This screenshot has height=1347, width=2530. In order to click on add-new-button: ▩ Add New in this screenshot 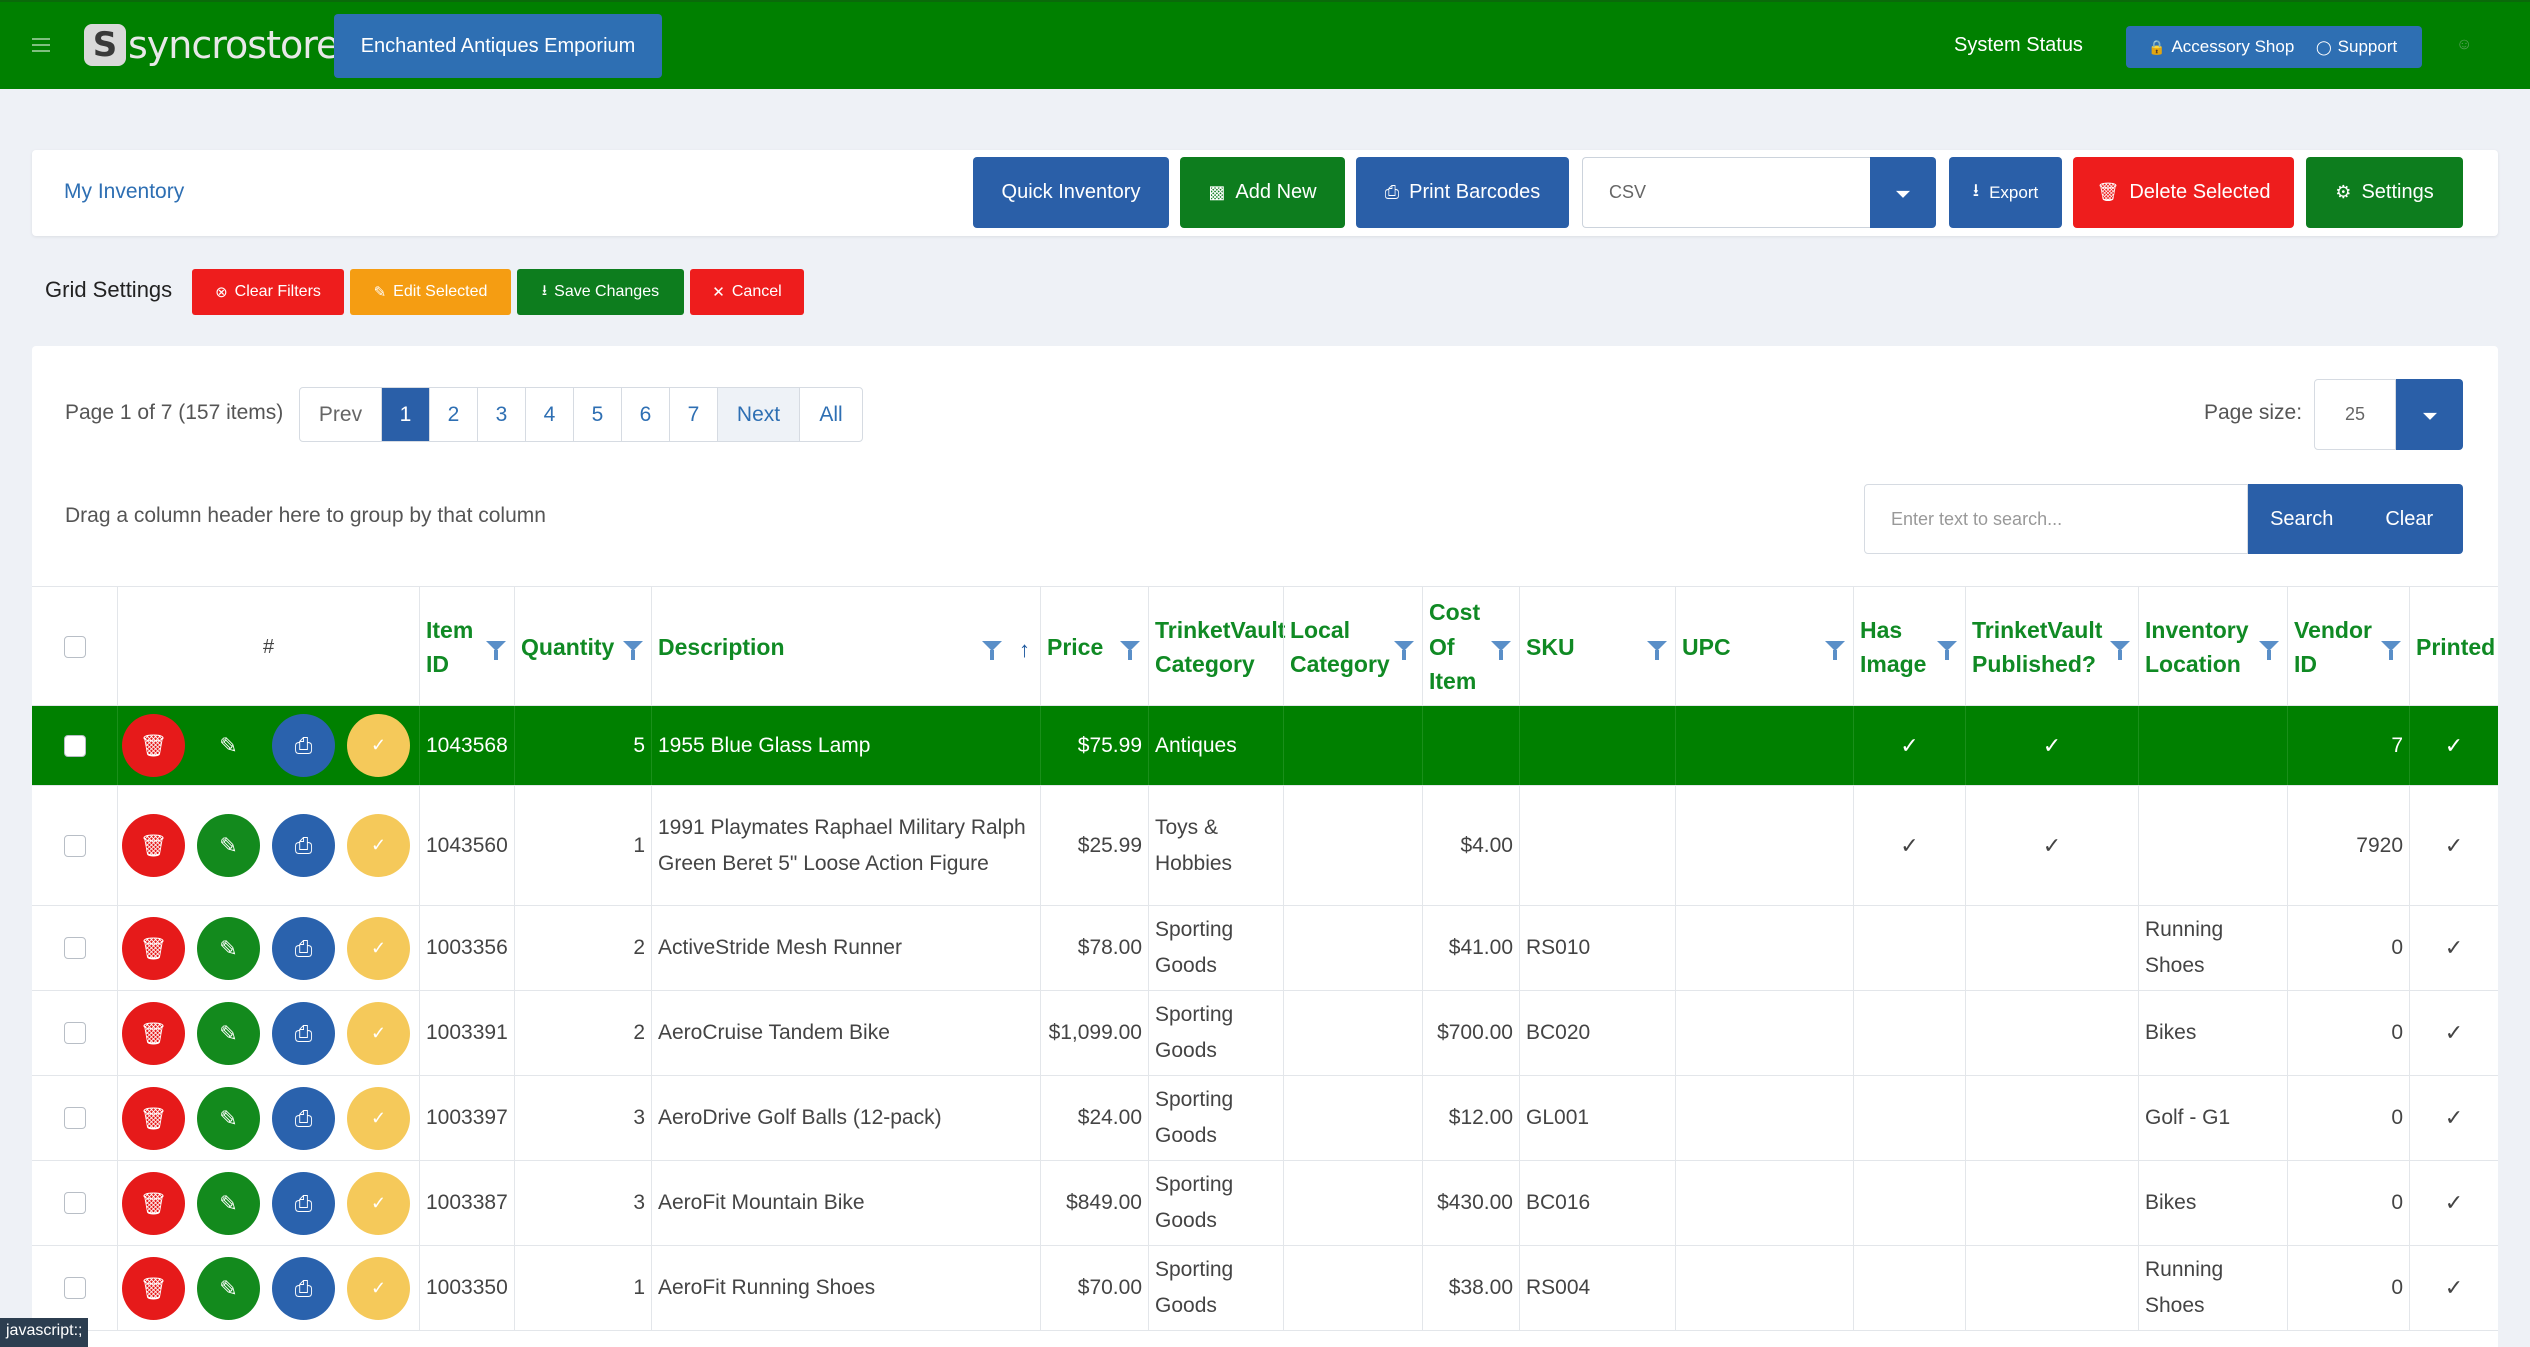, I will do `click(1262, 192)`.